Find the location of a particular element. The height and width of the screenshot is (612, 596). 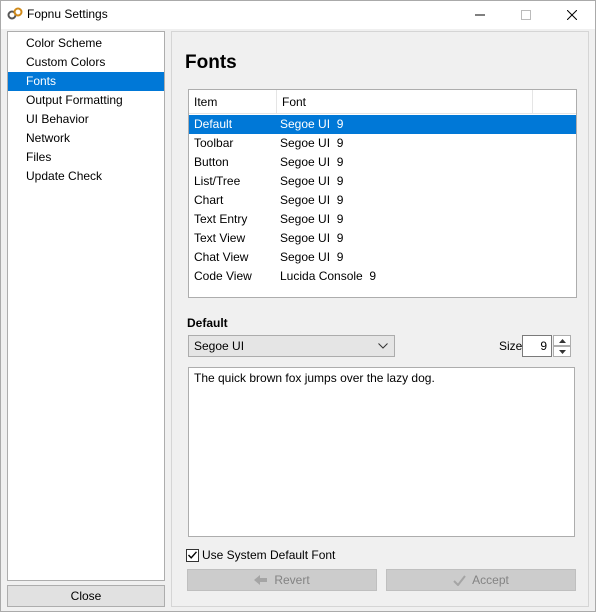

table-row: Chat View Segoe UI 9 is located at coordinates (382, 257).